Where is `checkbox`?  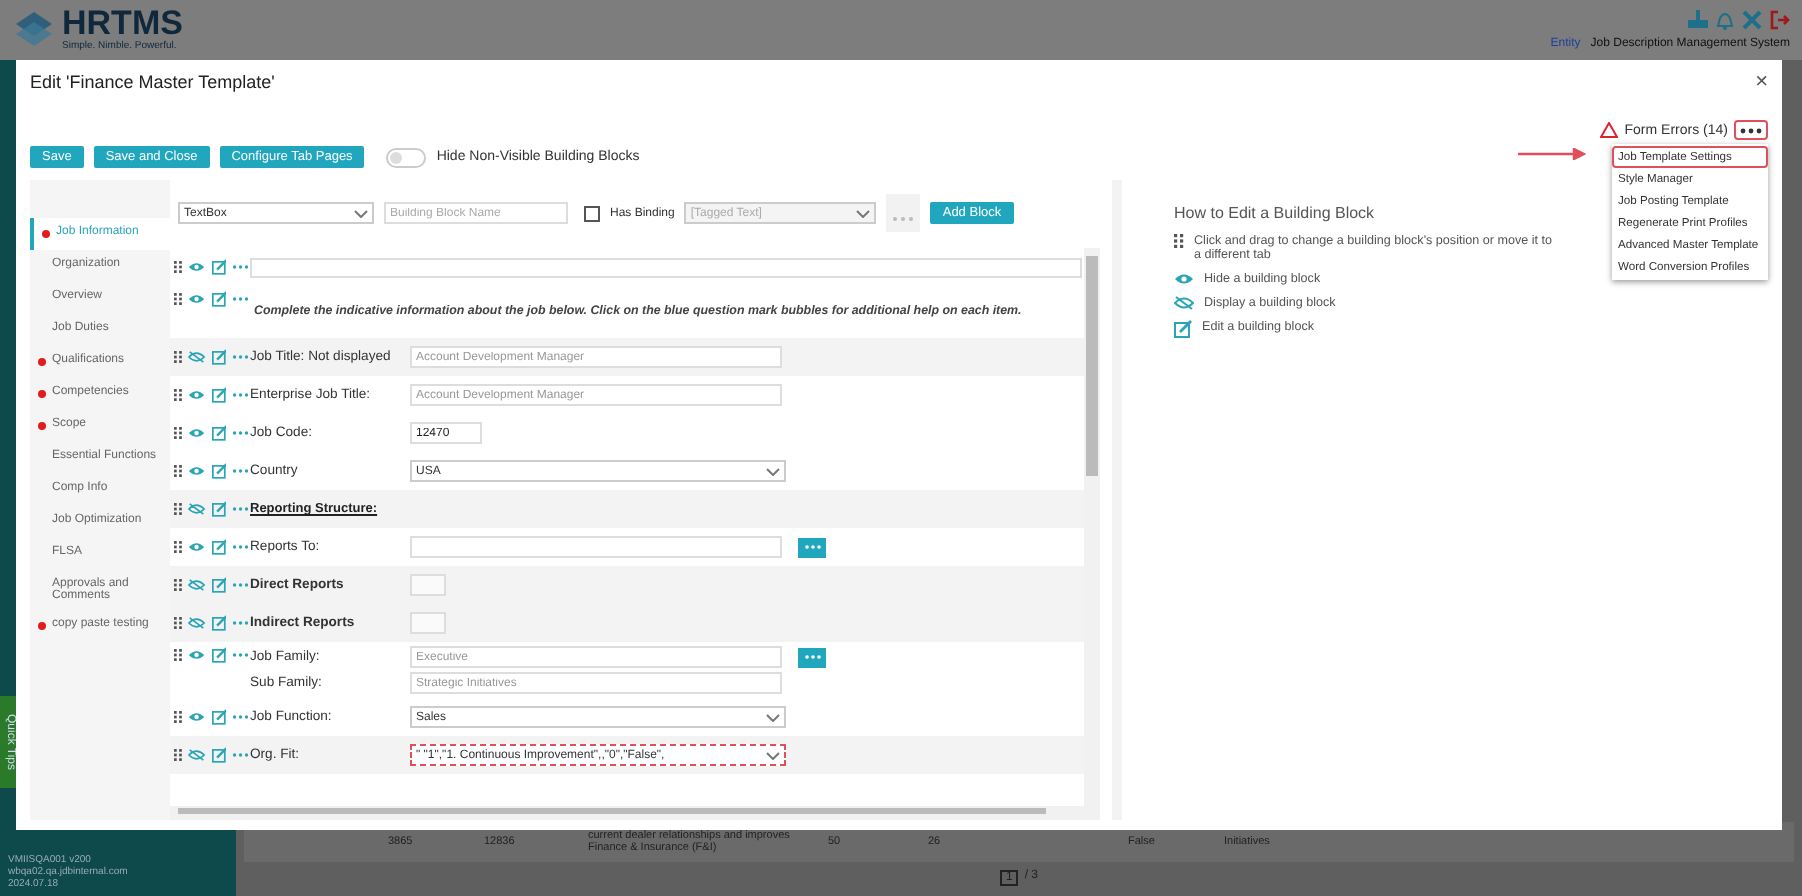 checkbox is located at coordinates (592, 213).